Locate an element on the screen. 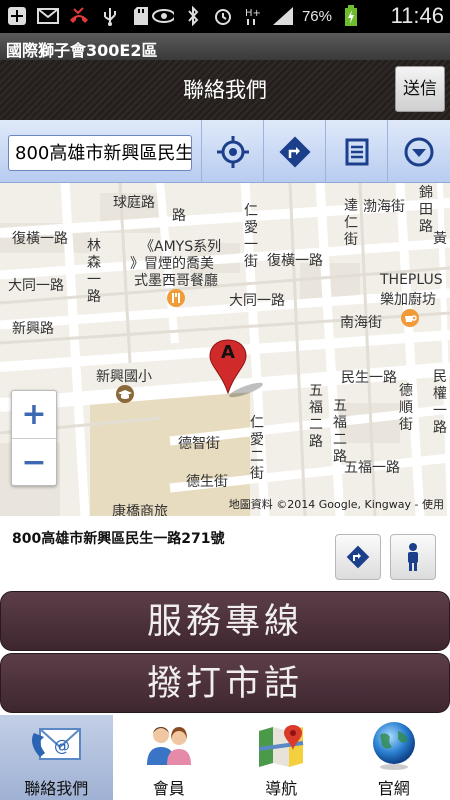 Image resolution: width=450 pixels, height=800 pixels. globe-icon is located at coordinates (393, 746).